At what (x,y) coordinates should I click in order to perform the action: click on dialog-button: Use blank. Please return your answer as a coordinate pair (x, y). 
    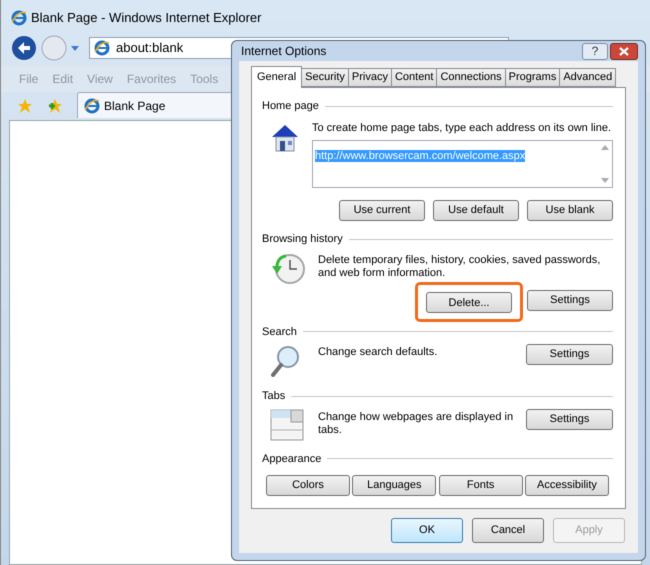
    Looking at the image, I should click on (570, 210).